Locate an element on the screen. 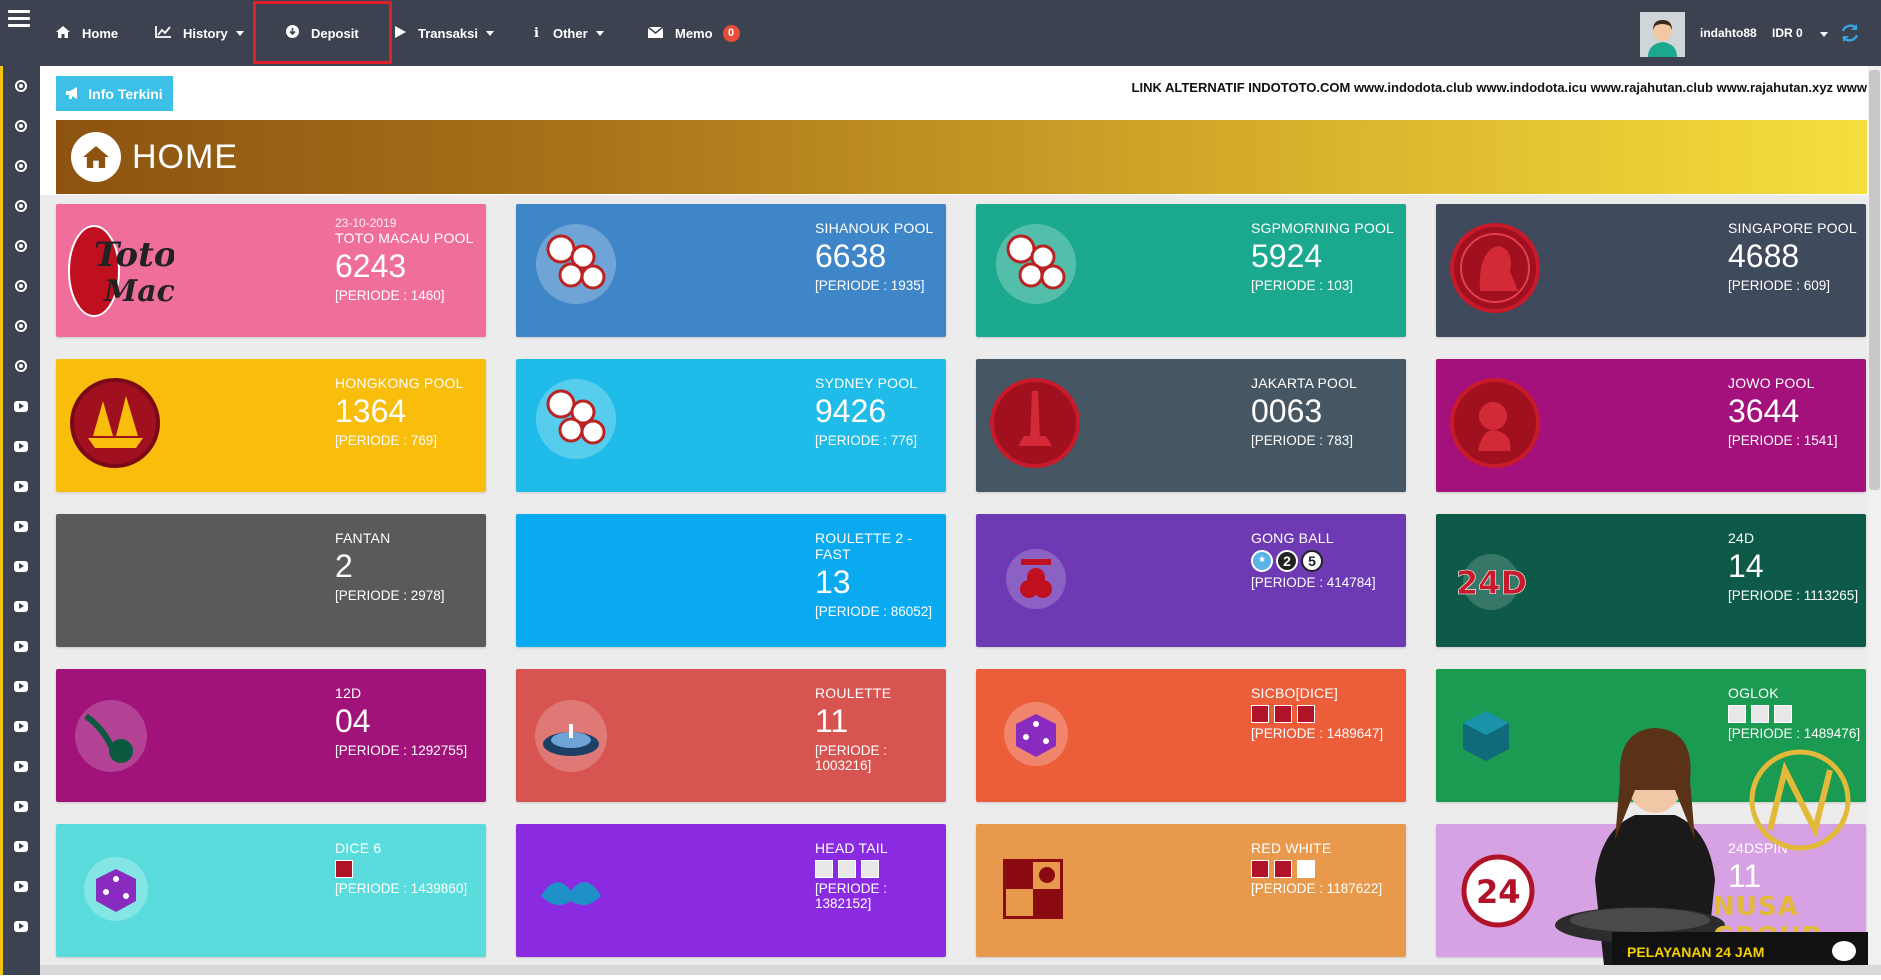 The image size is (1881, 980). pool-period: [PERIODE : 86052] is located at coordinates (874, 611).